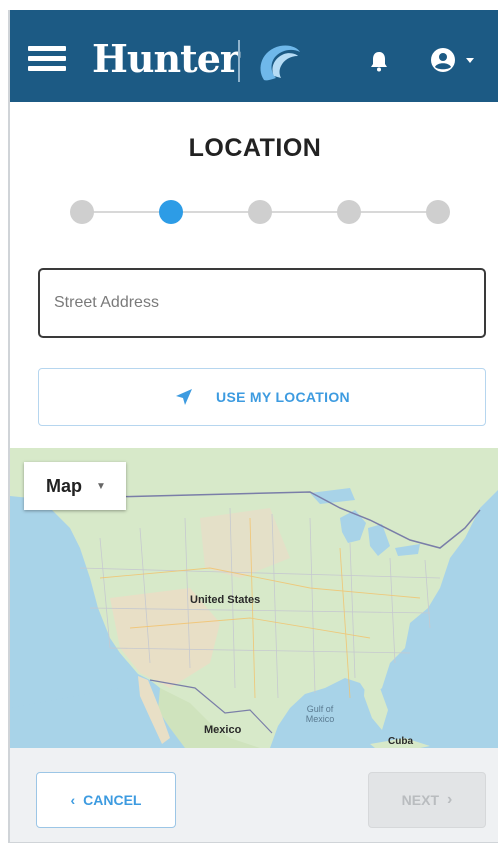  What do you see at coordinates (112, 800) in the screenshot?
I see `cancel-label: CANCEL` at bounding box center [112, 800].